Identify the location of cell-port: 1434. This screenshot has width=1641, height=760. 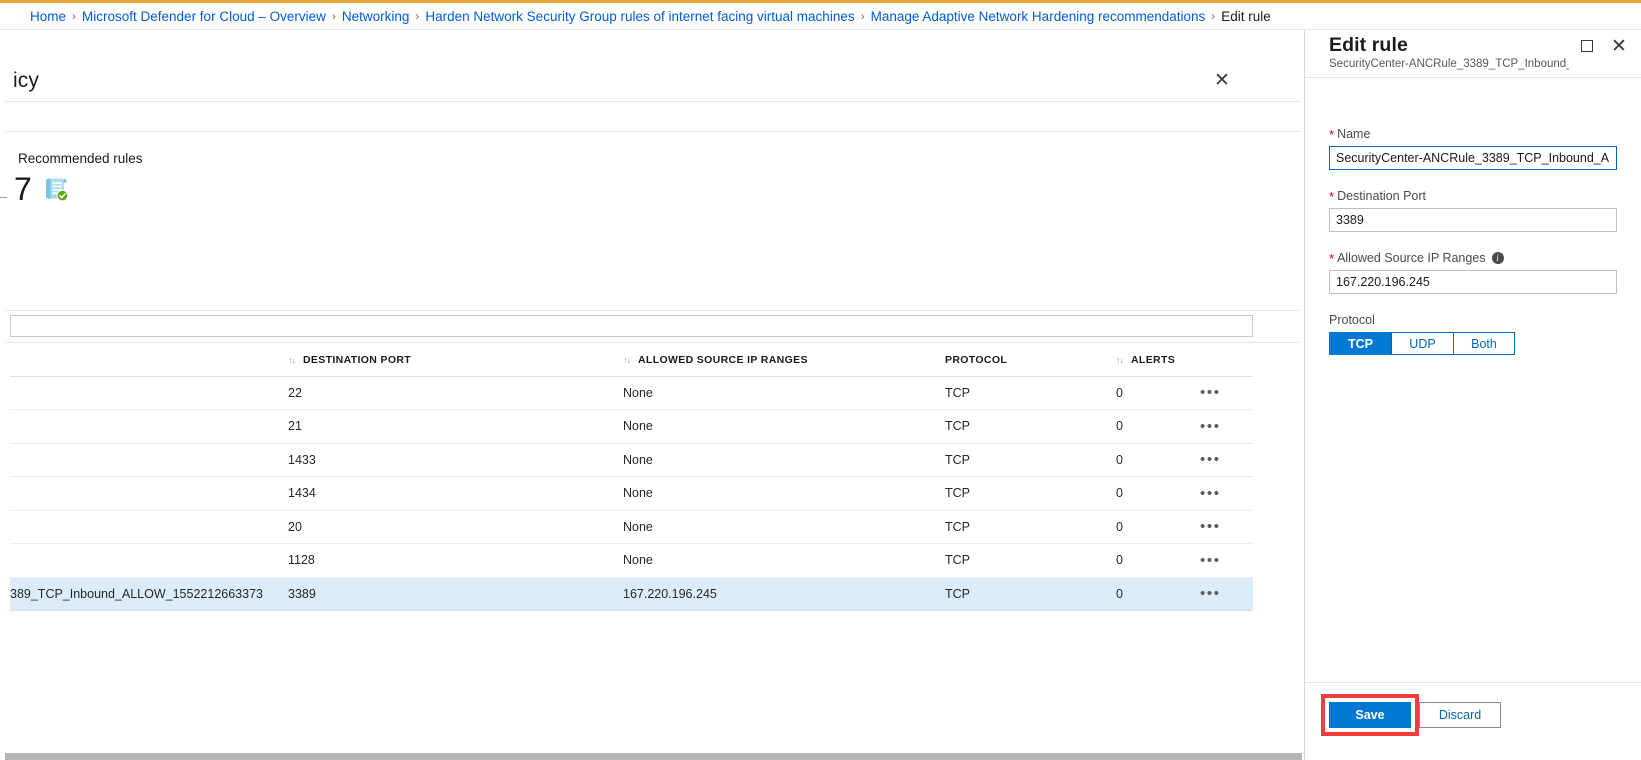
(455, 493).